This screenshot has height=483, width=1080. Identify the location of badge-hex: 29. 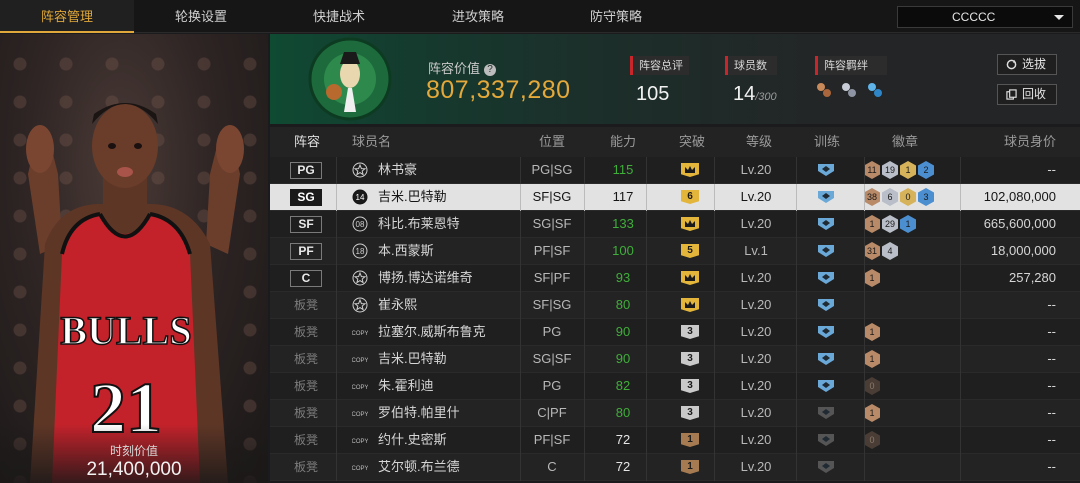
(890, 224).